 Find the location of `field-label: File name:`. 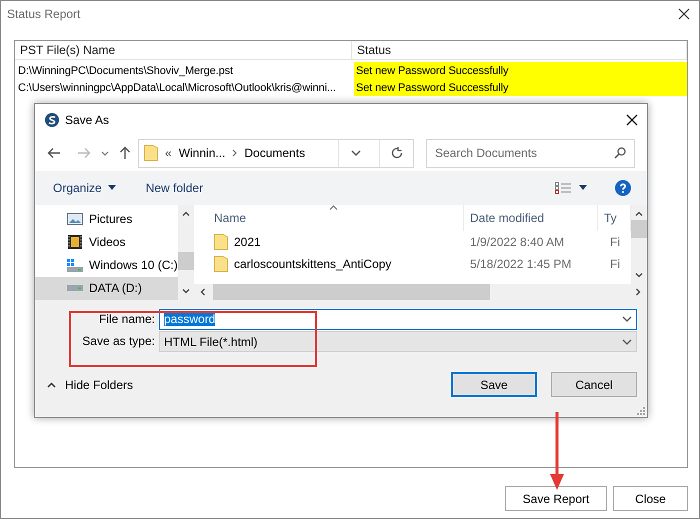

field-label: File name: is located at coordinates (127, 319).